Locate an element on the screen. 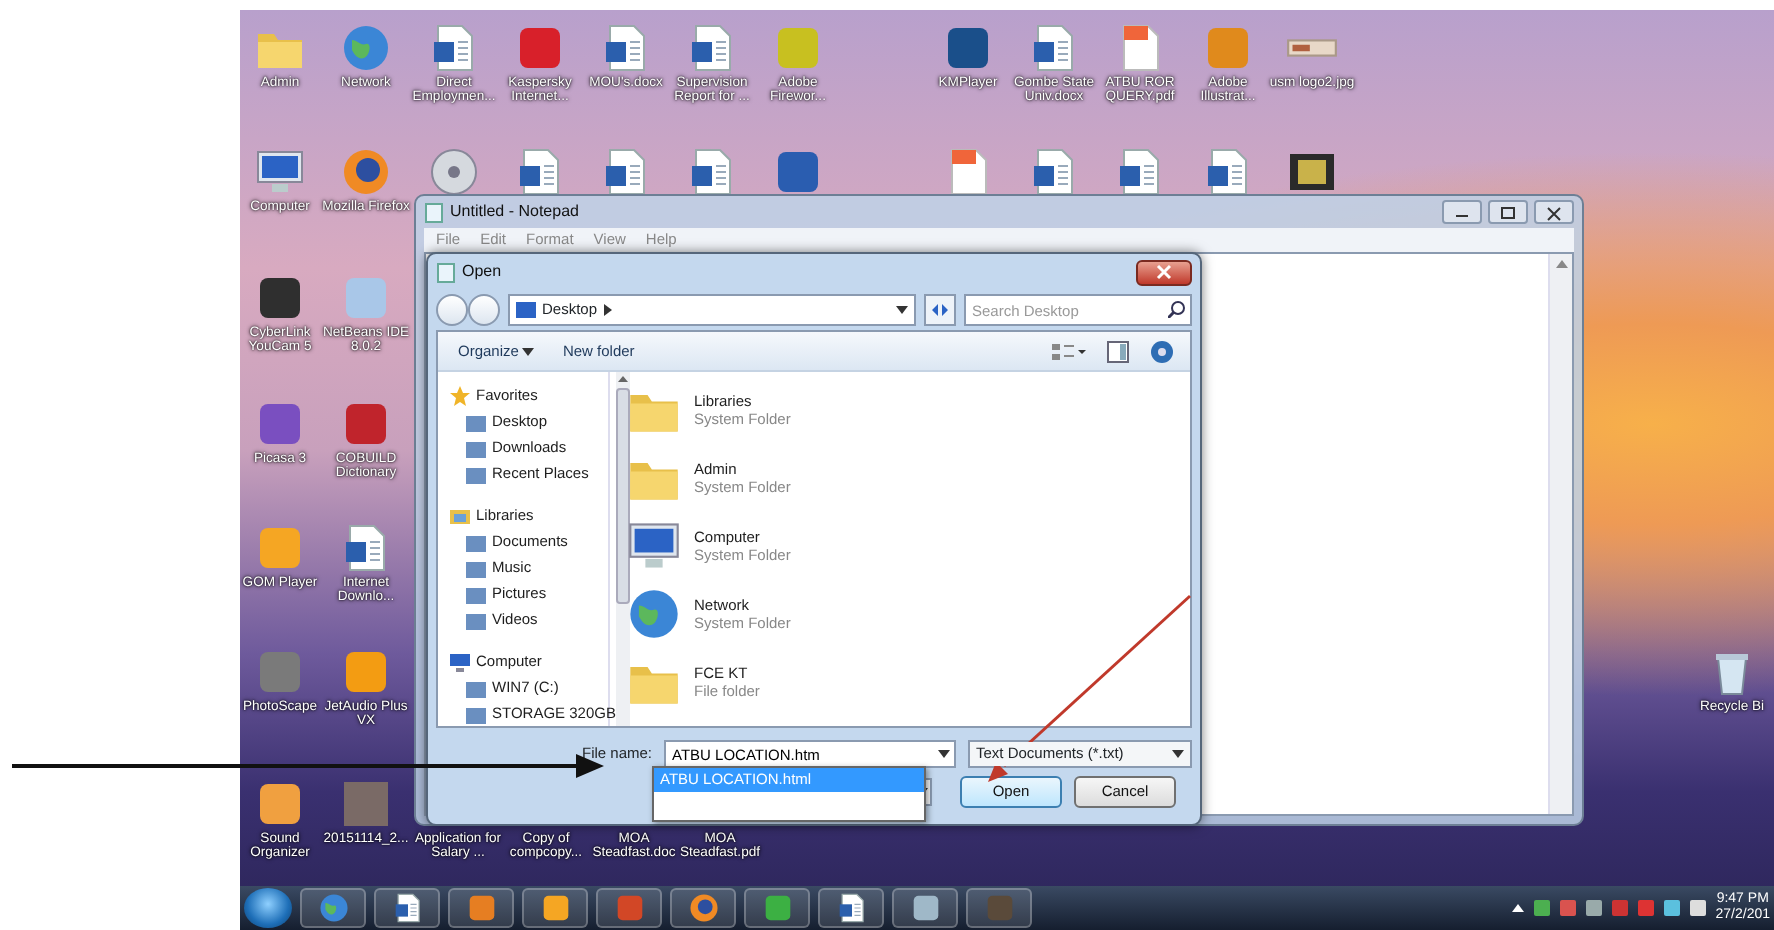 The image size is (1774, 930). preview-pane-icon is located at coordinates (1118, 351).